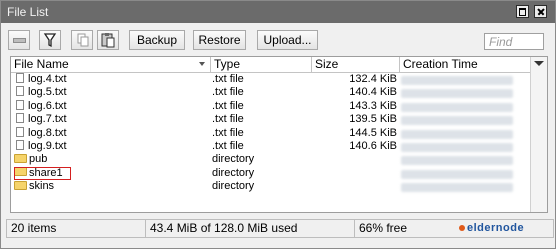 This screenshot has width=556, height=249. I want to click on remove-button, so click(19, 40).